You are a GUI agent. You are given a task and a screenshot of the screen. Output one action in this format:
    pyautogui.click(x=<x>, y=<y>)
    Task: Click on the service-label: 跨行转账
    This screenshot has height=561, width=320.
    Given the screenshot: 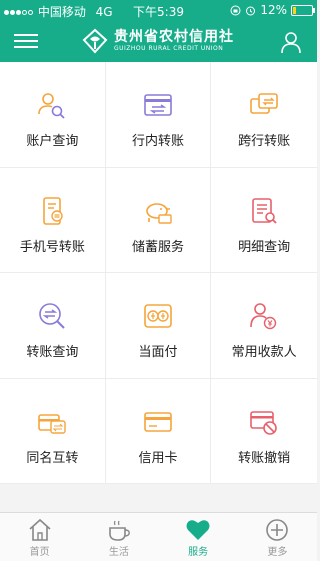 What is the action you would take?
    pyautogui.click(x=264, y=141)
    